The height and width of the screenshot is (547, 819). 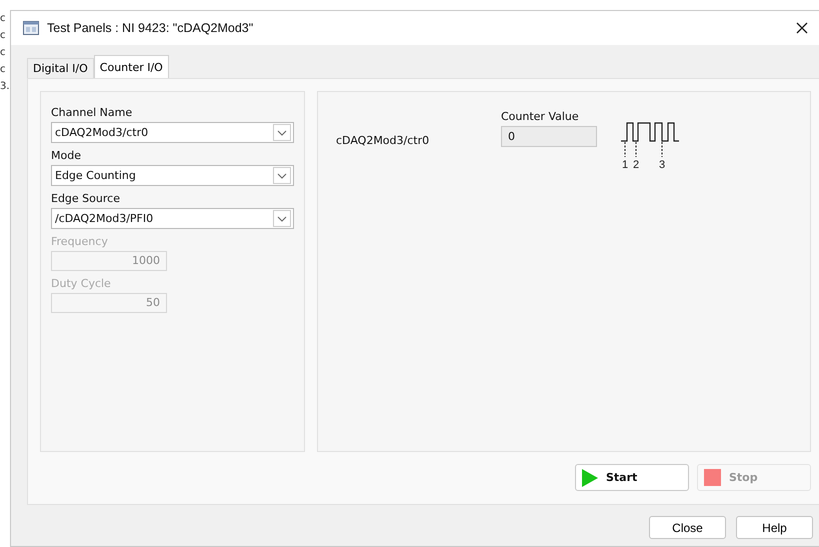 I want to click on window-title: Test Panels : NI 9423: "cDAQ2Mod3", so click(x=150, y=28).